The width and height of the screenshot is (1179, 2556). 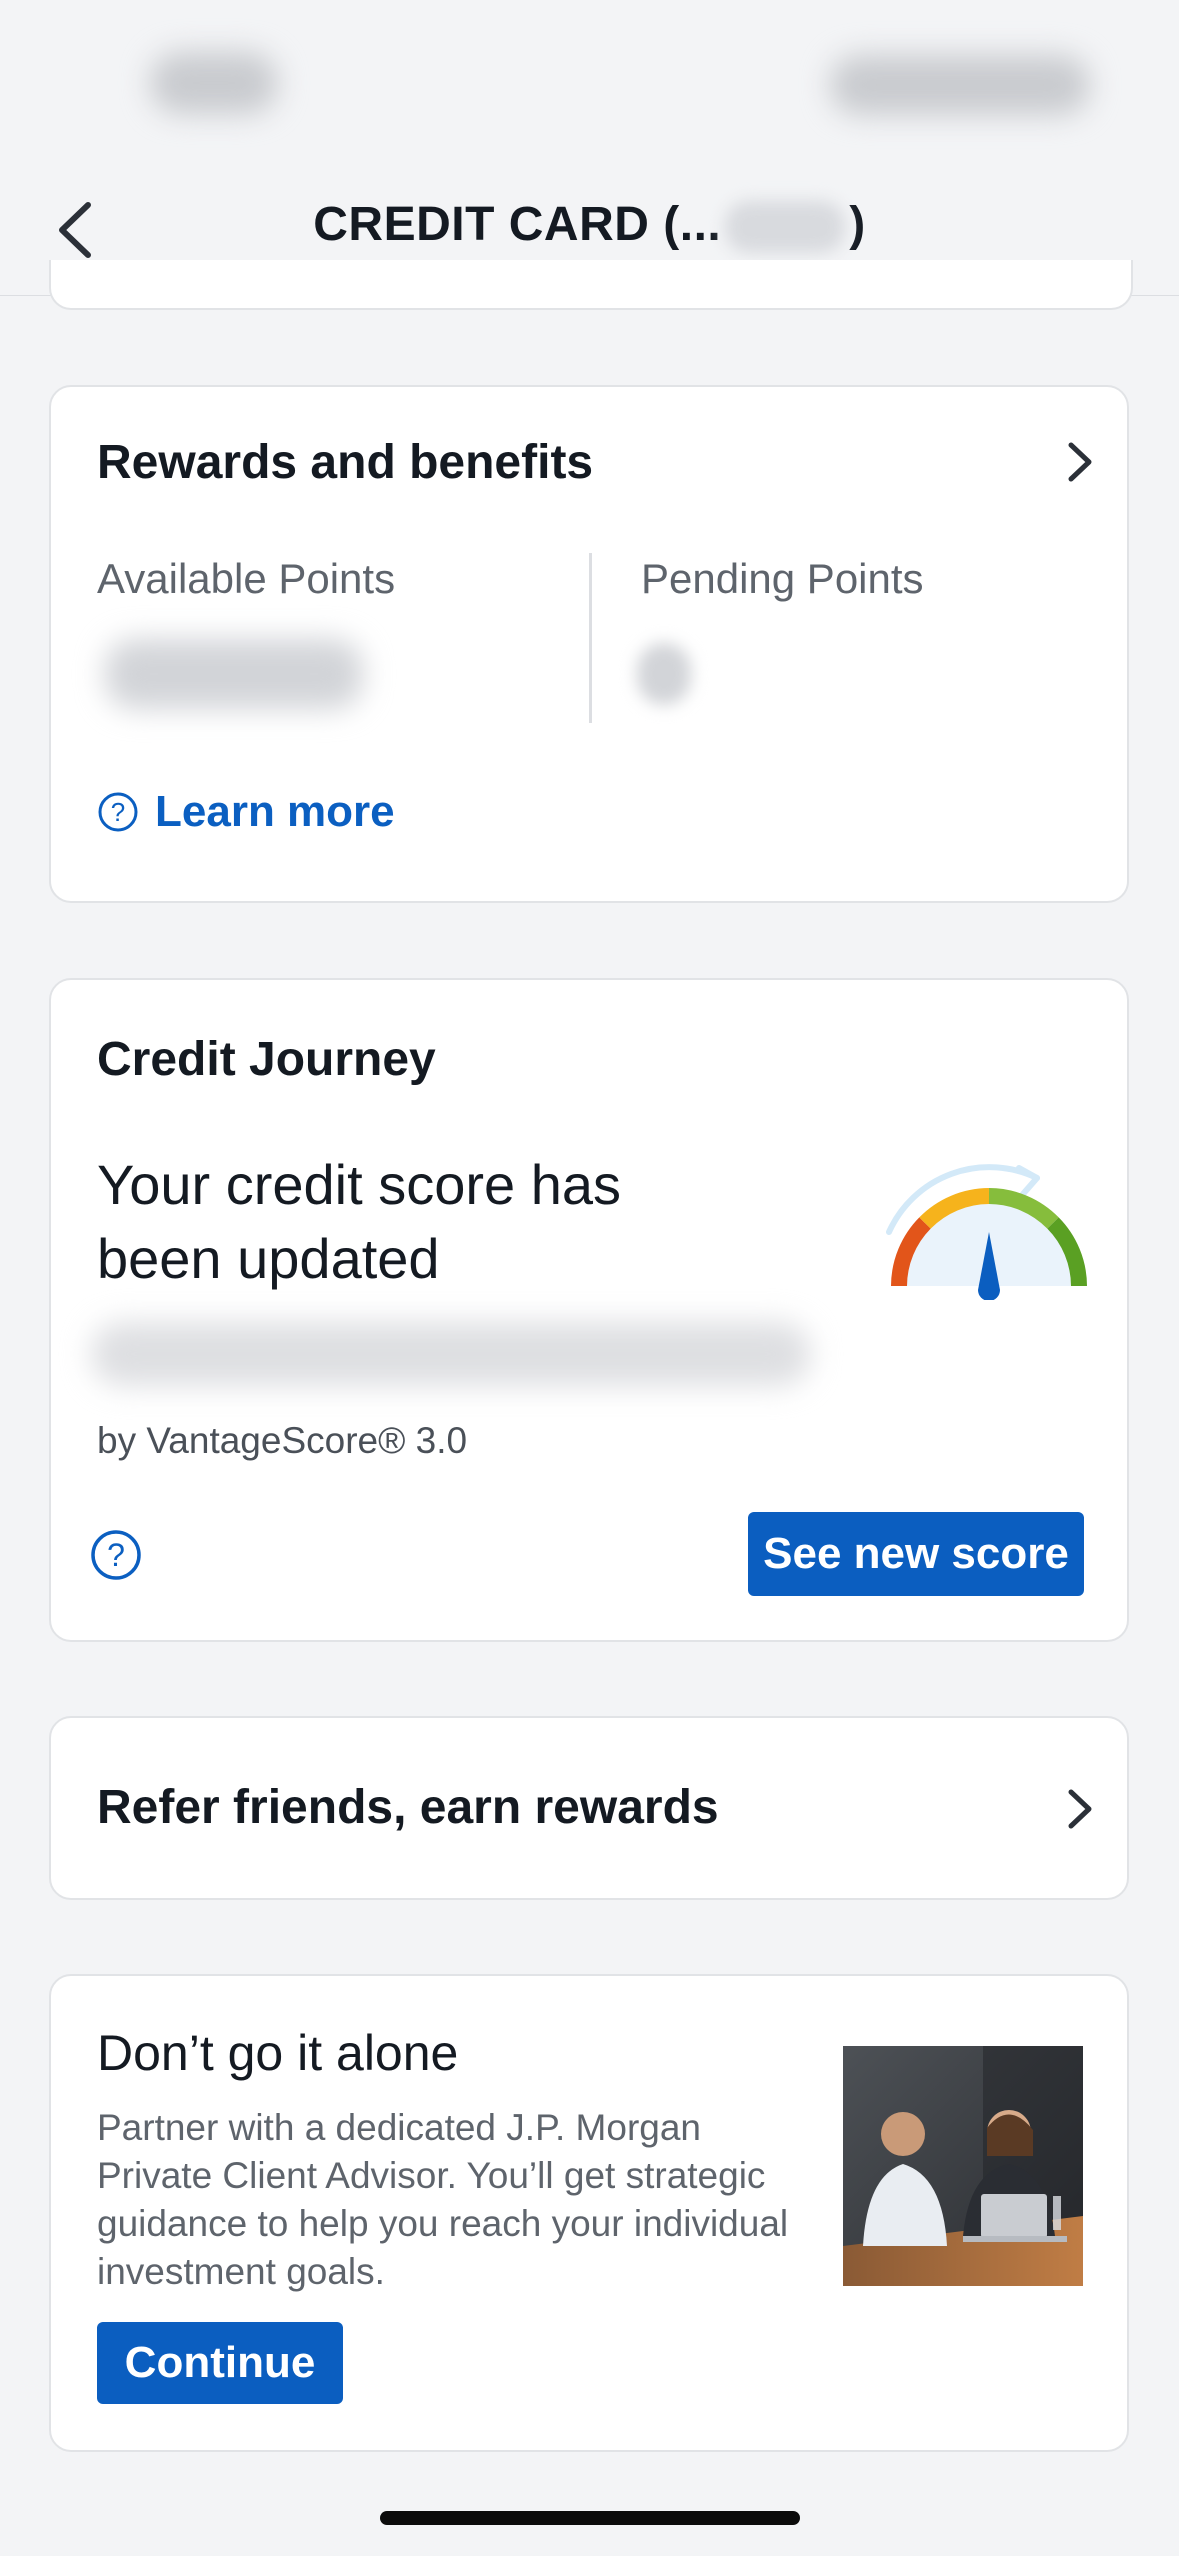 What do you see at coordinates (282, 1440) in the screenshot?
I see `credit-score-source: by VantageScore® 3.0` at bounding box center [282, 1440].